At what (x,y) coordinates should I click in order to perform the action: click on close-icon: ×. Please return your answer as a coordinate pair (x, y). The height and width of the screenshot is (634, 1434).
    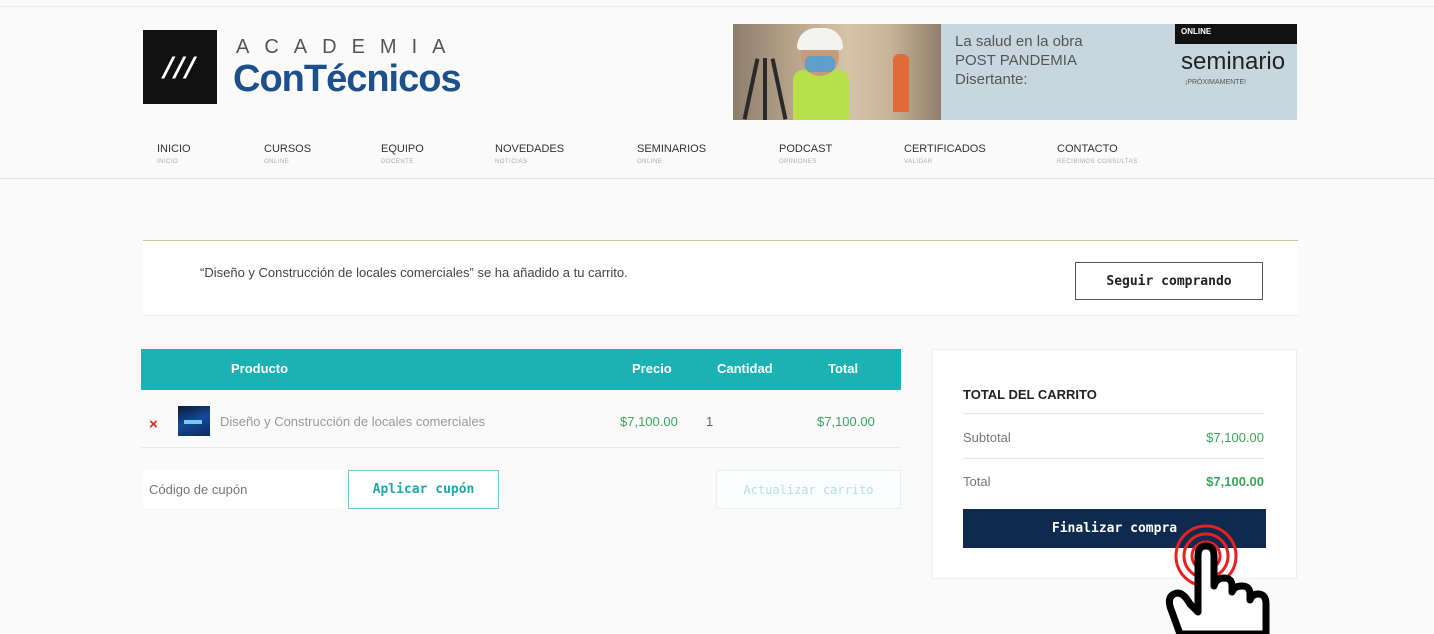
    Looking at the image, I should click on (153, 424).